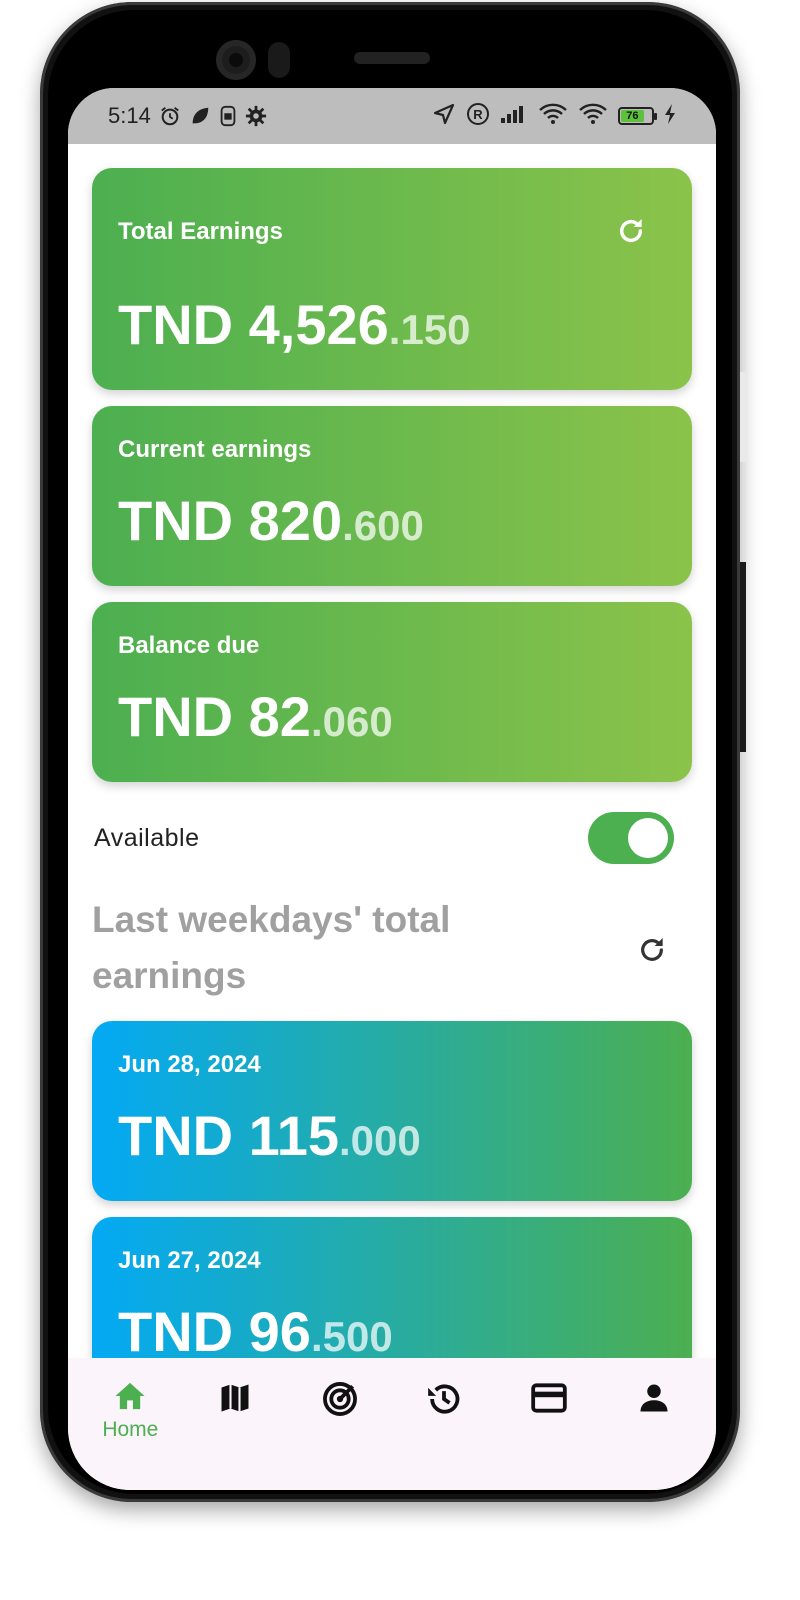 Image resolution: width=800 pixels, height=1600 pixels. I want to click on settings-icon, so click(256, 116).